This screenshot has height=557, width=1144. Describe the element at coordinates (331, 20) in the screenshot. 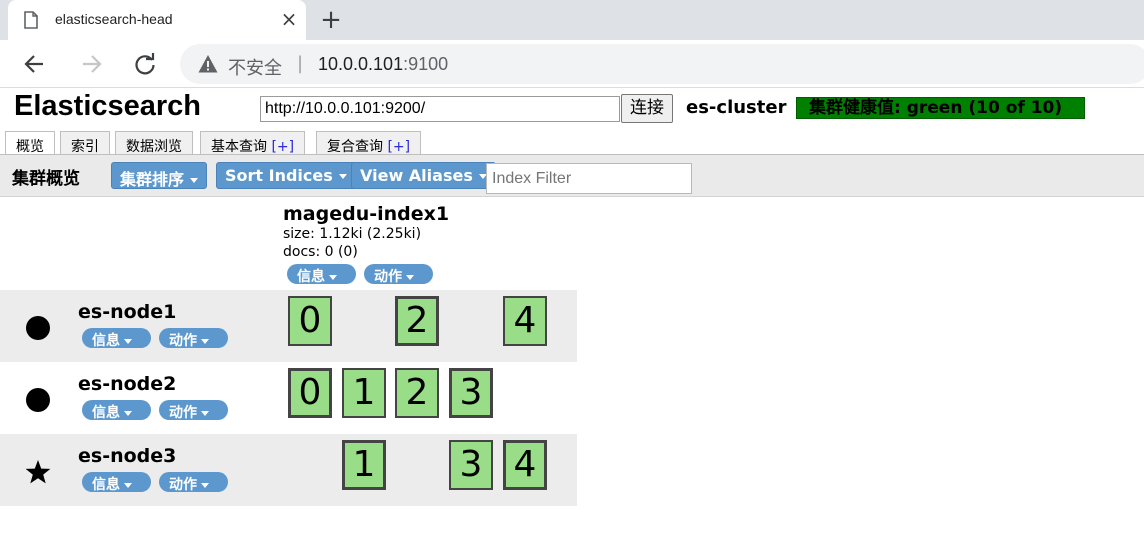

I see `new-tab-icon: +` at that location.